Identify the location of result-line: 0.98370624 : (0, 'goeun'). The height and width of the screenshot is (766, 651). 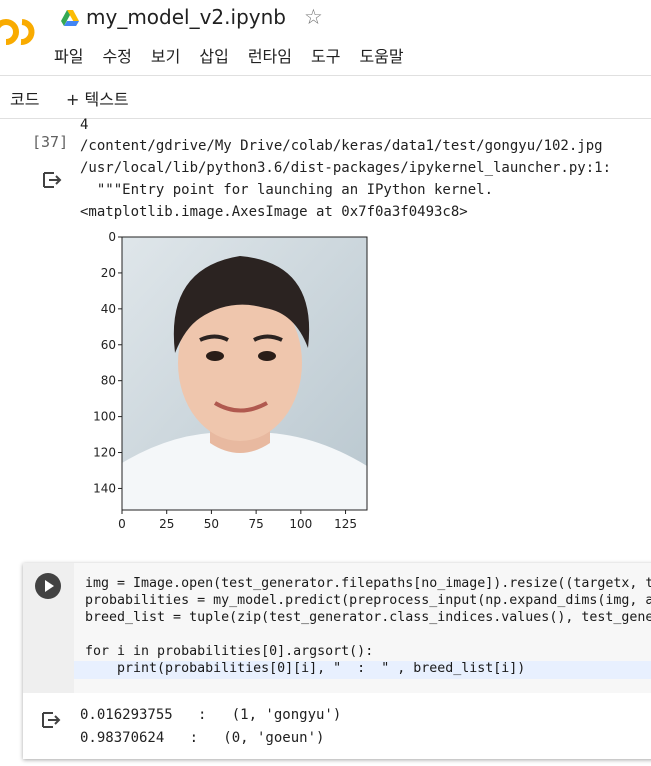
(202, 738).